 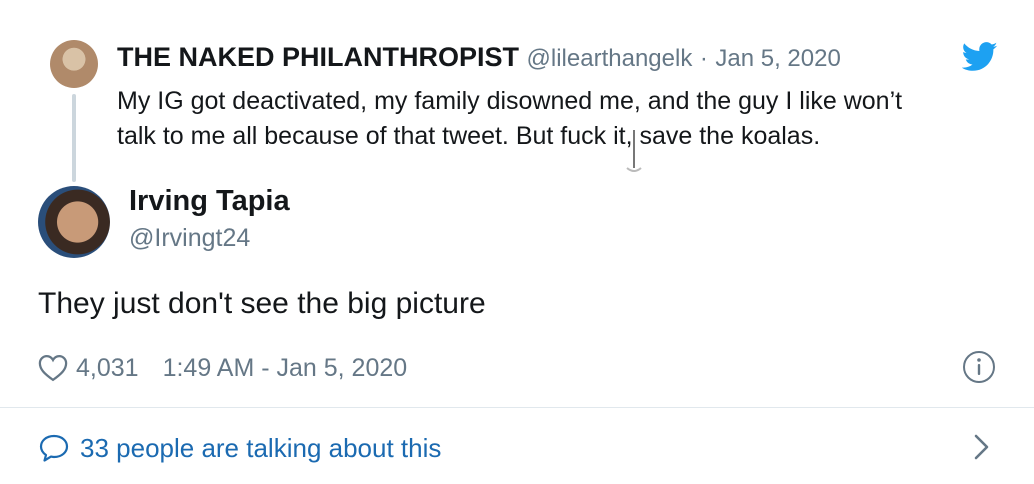 What do you see at coordinates (74, 64) in the screenshot?
I see `parent-avatar` at bounding box center [74, 64].